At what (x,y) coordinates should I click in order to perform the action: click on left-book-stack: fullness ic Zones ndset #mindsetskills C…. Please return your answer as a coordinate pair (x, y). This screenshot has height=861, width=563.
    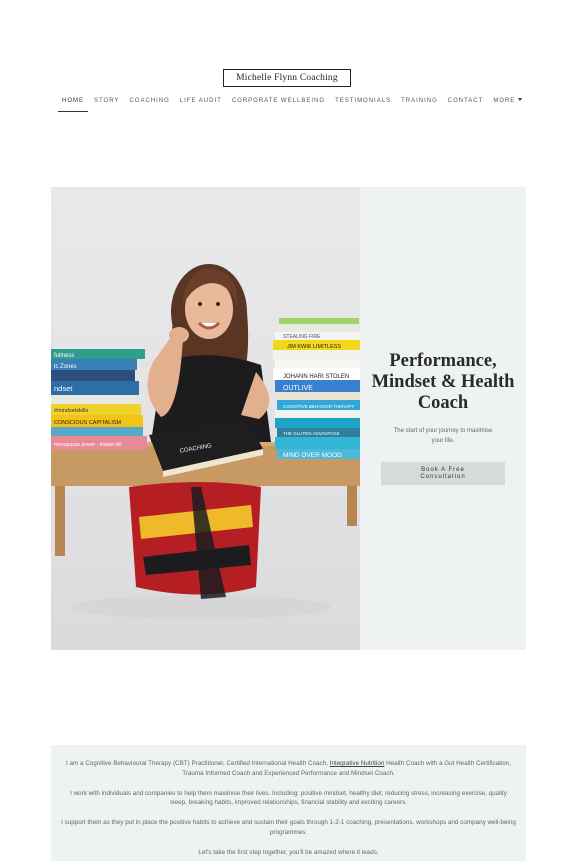
    Looking at the image, I should click on (99, 399).